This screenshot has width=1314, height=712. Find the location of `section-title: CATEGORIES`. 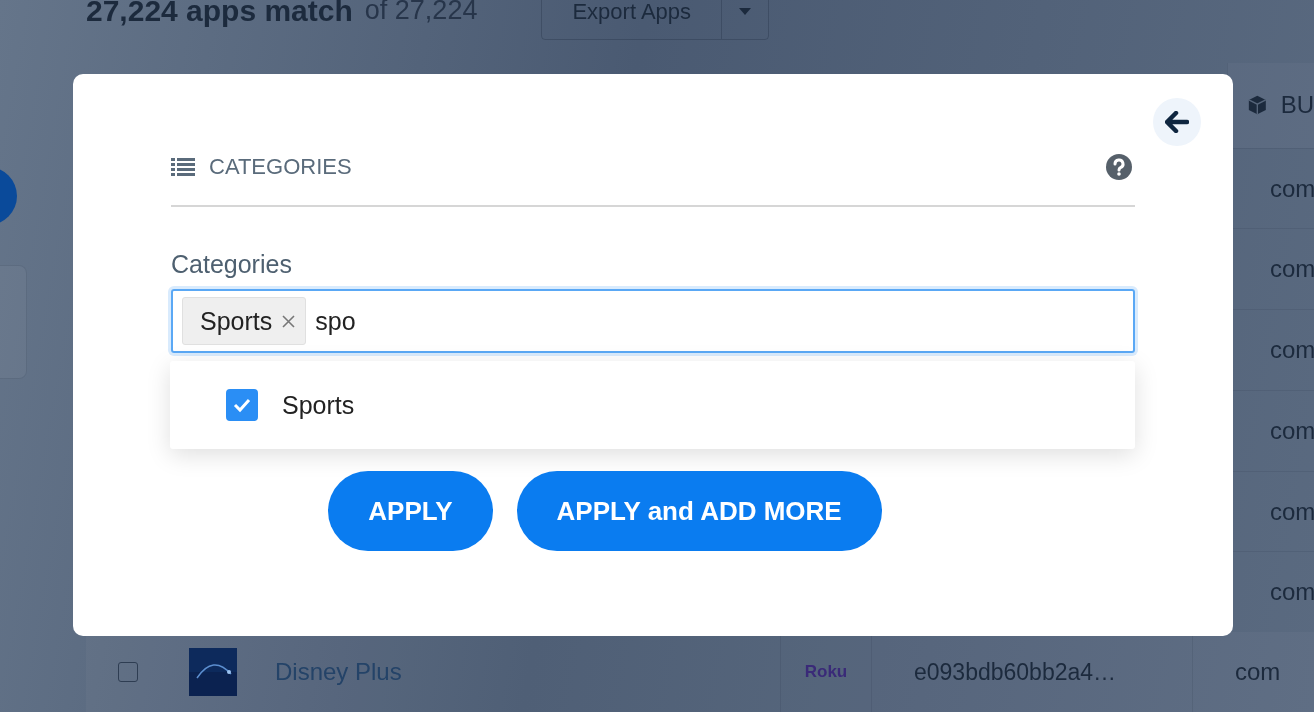

section-title: CATEGORIES is located at coordinates (280, 167).